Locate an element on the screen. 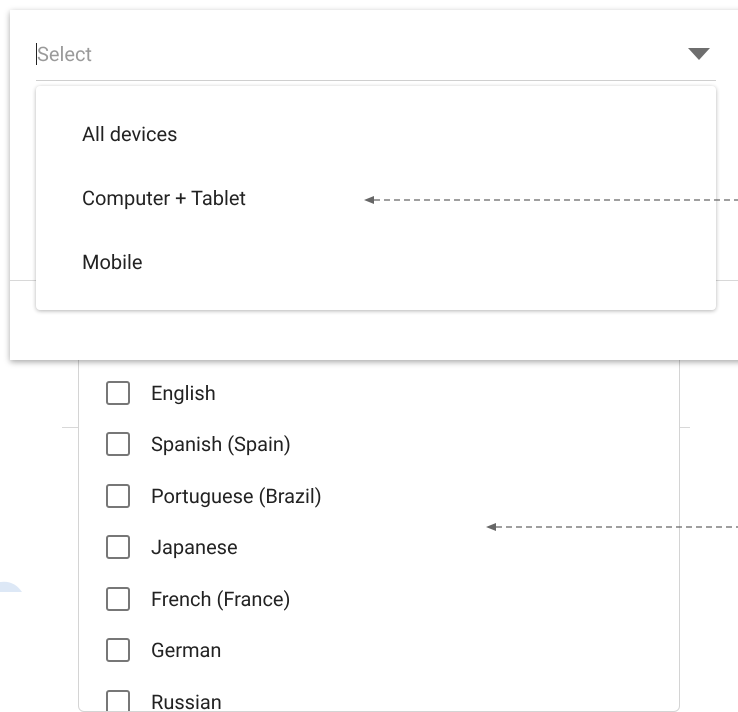 Image resolution: width=738 pixels, height=712 pixels. language-label: Japanese is located at coordinates (194, 547).